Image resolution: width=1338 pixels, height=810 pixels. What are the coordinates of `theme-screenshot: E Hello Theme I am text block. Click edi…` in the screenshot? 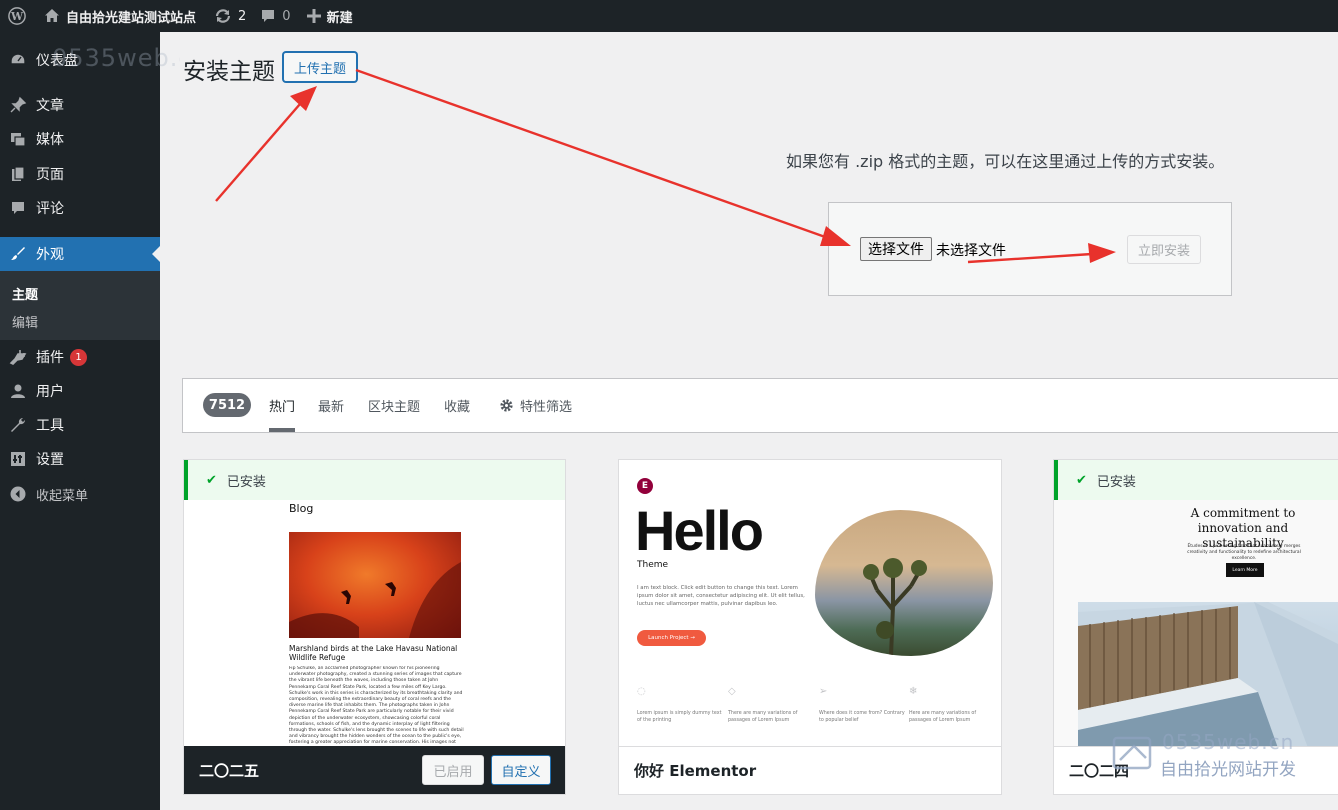 It's located at (810, 604).